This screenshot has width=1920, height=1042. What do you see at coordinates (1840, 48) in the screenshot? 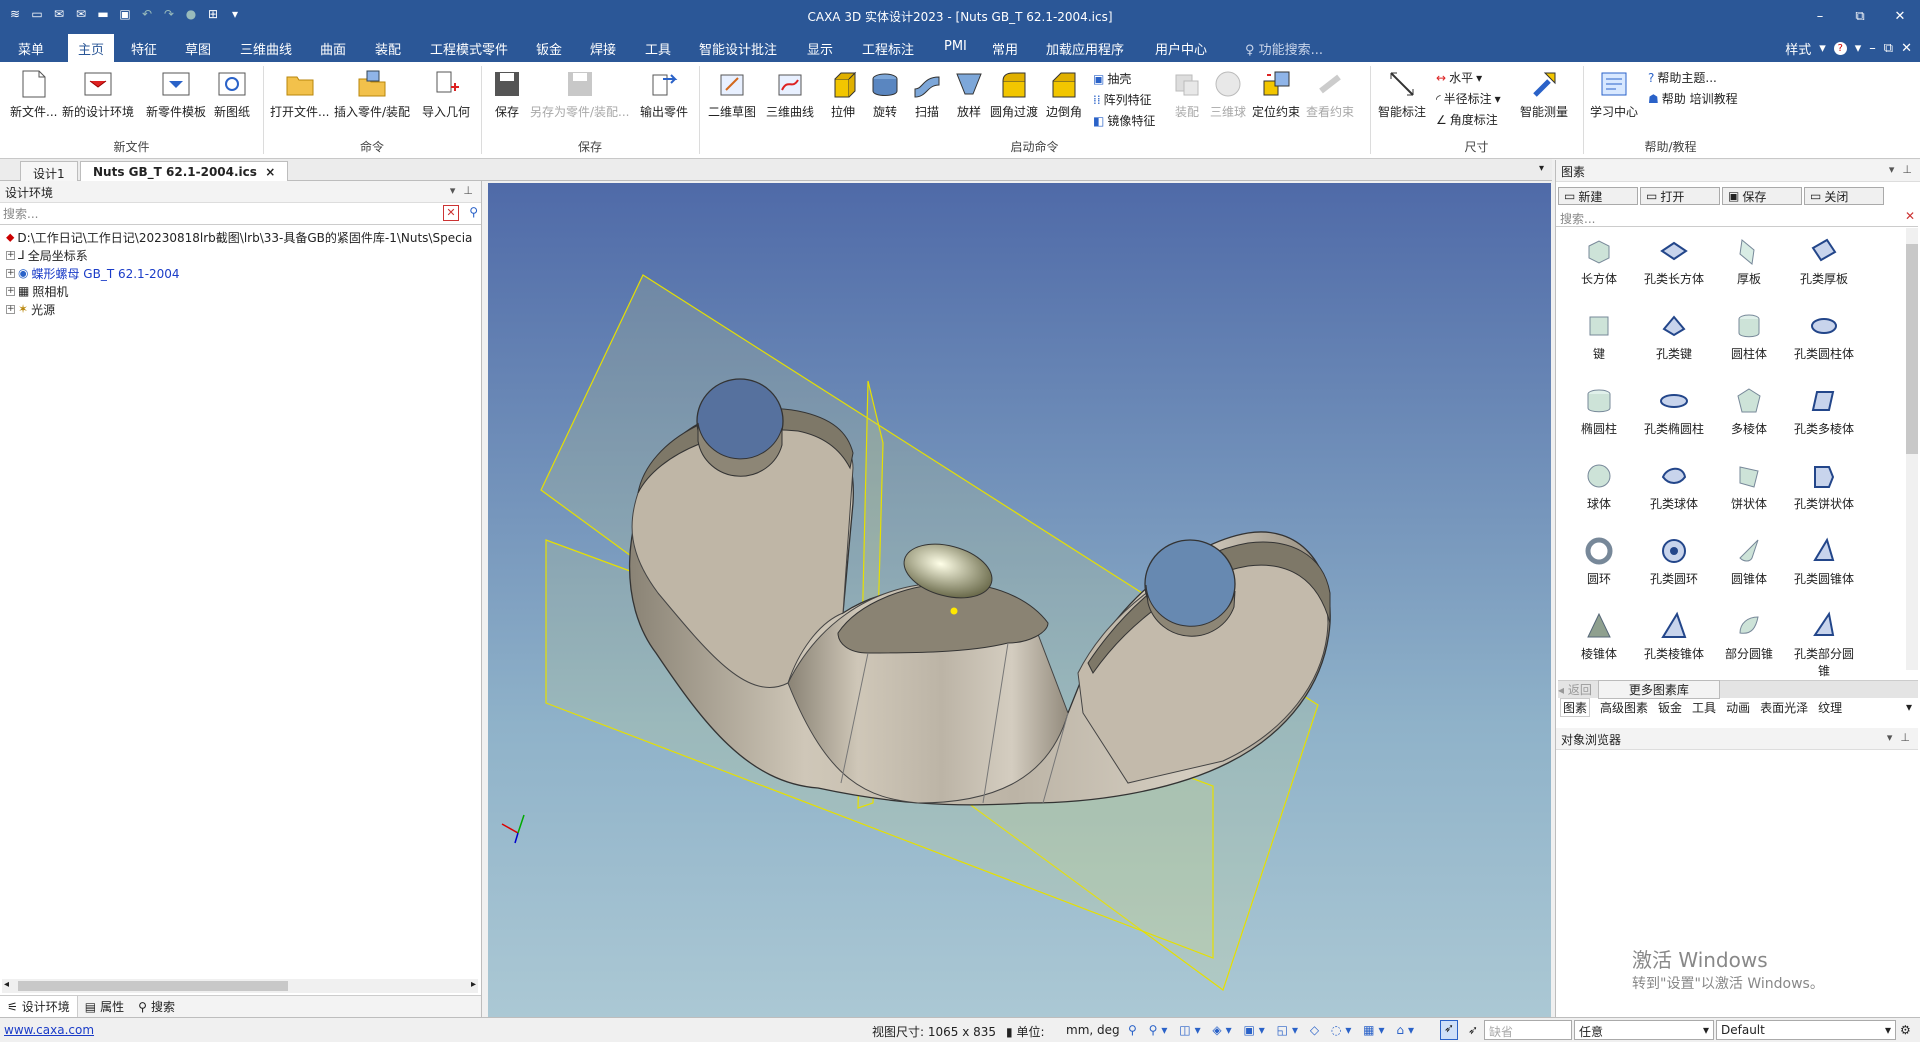
I see `help-icon: ?` at bounding box center [1840, 48].